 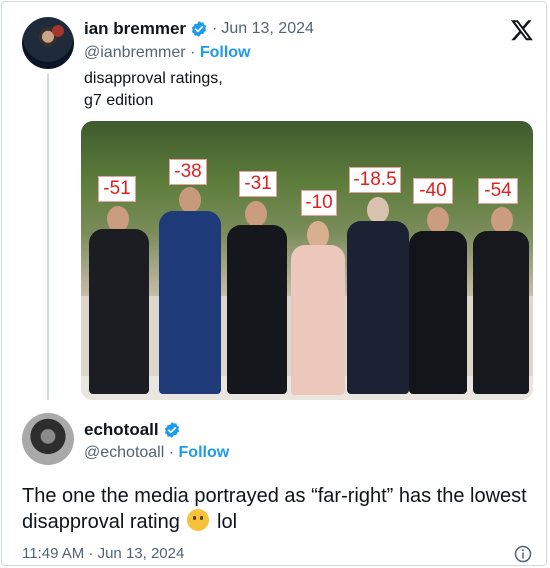 What do you see at coordinates (523, 554) in the screenshot?
I see `info-icon` at bounding box center [523, 554].